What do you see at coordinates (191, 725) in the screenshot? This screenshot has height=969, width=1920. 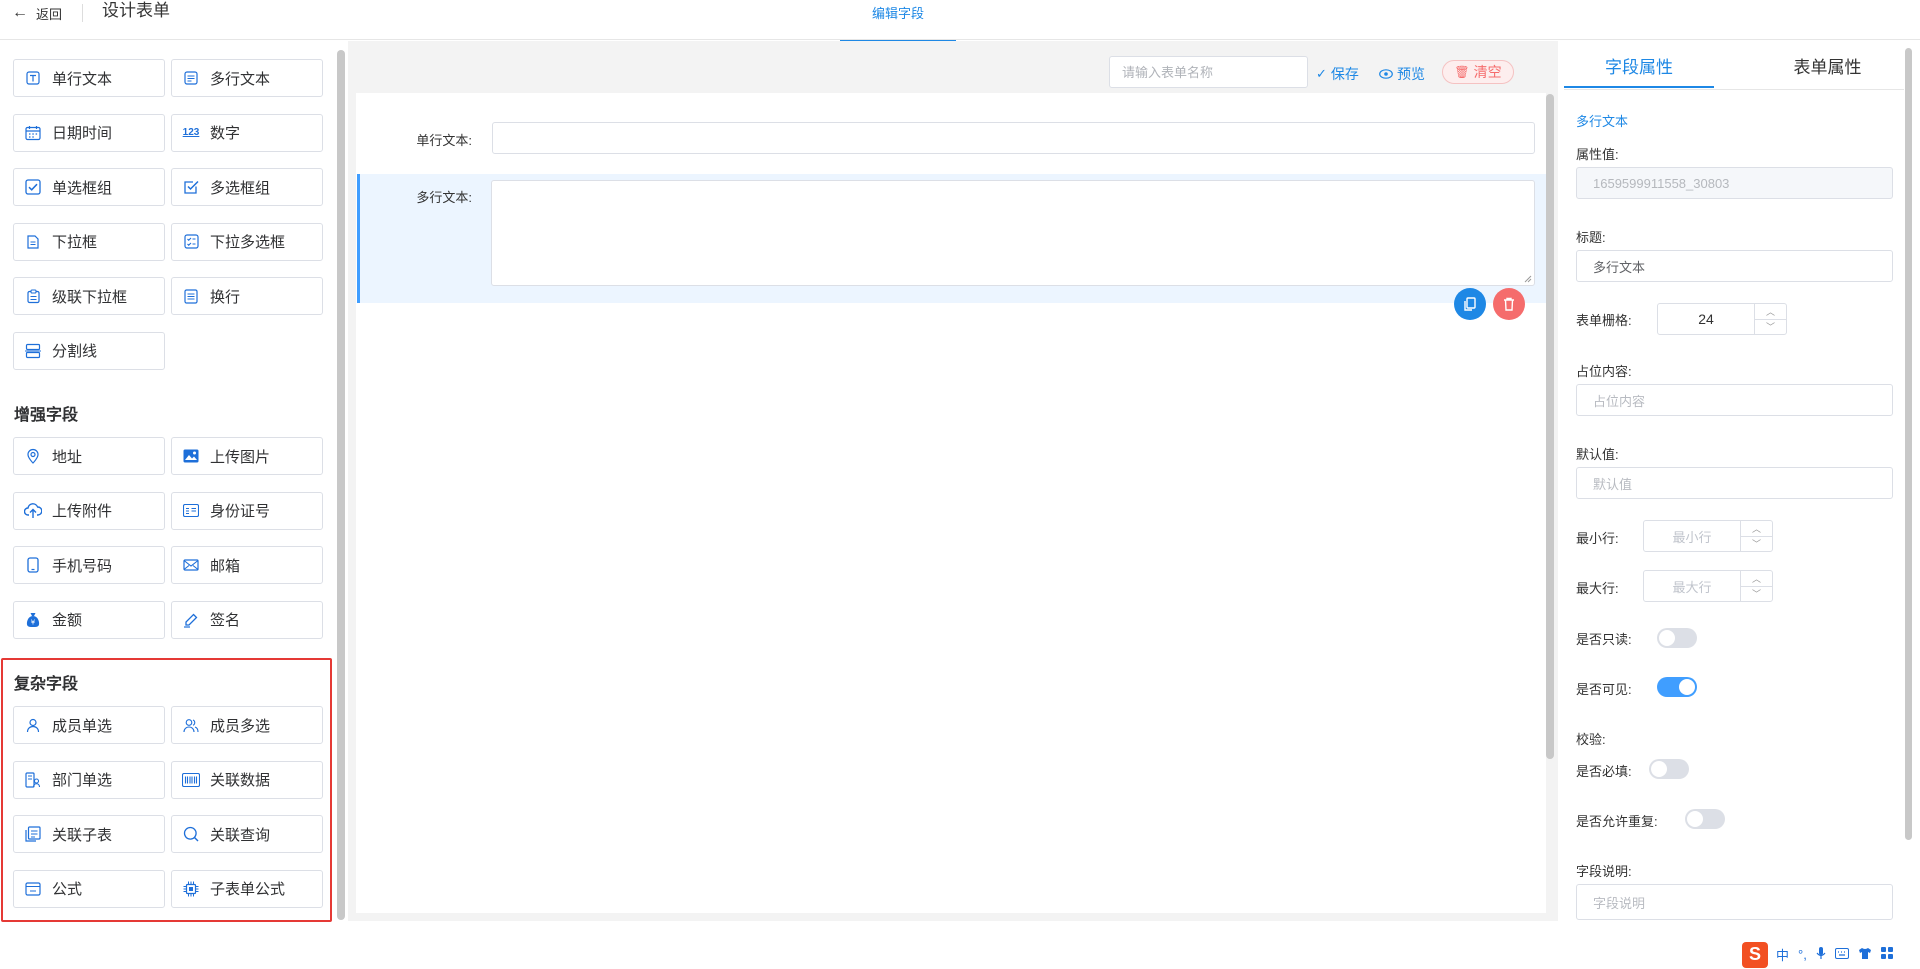 I see `users-icon` at bounding box center [191, 725].